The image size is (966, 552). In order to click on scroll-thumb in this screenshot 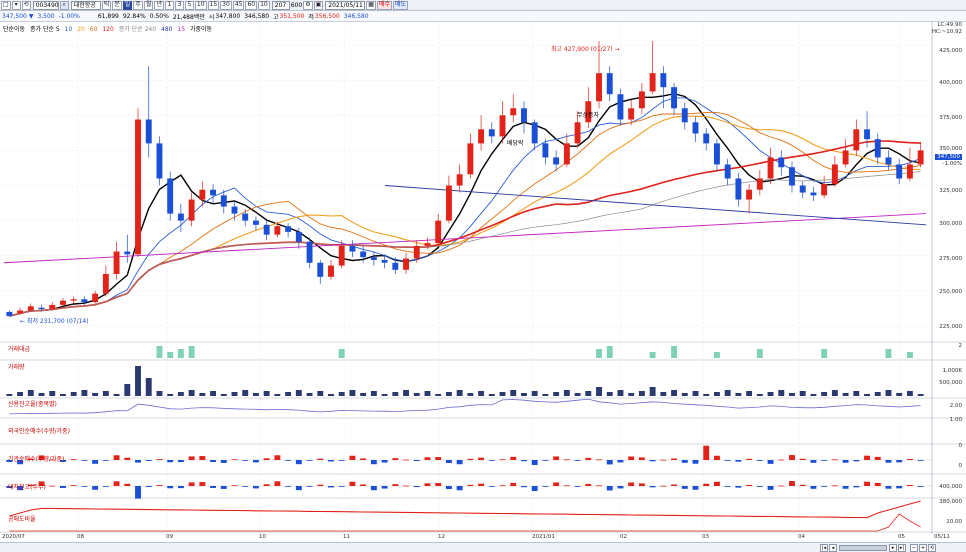, I will do `click(863, 548)`.